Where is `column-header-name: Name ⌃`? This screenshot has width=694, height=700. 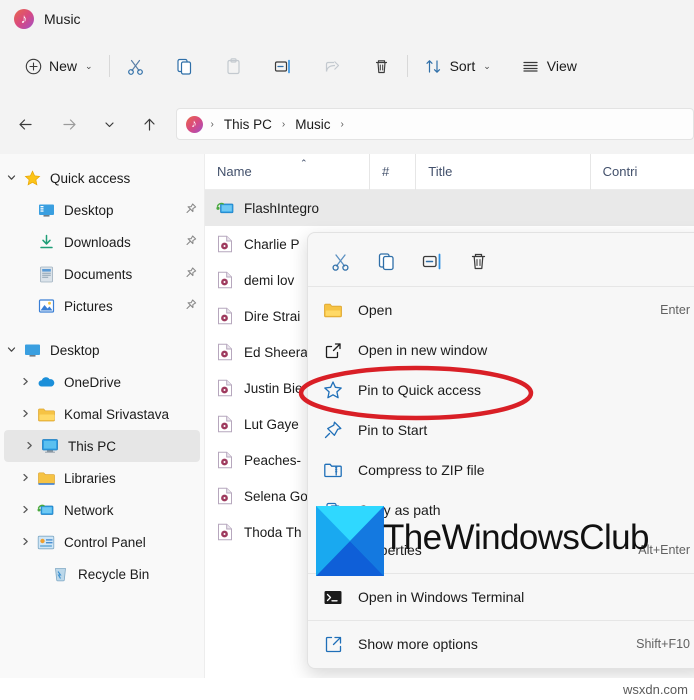 column-header-name: Name ⌃ is located at coordinates (287, 172).